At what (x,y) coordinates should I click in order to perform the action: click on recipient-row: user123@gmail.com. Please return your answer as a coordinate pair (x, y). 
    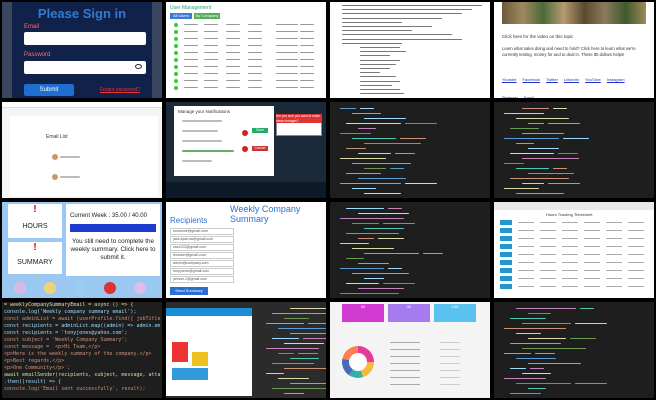
    Looking at the image, I should click on (202, 247).